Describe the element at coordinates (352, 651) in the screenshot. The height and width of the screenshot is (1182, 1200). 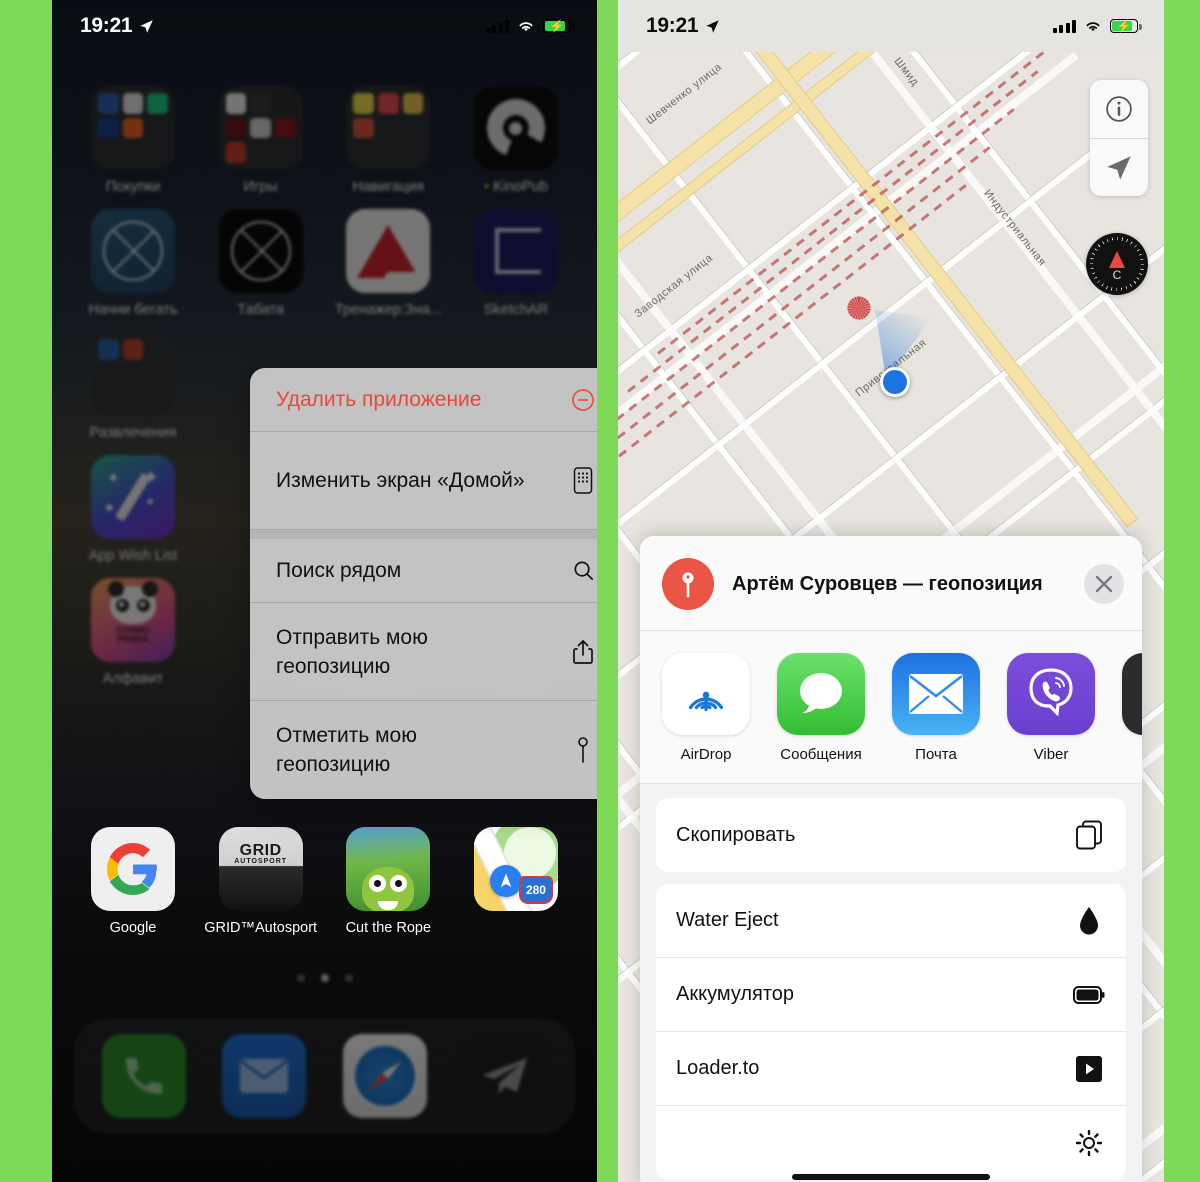
I see `context-menu-label: Отправить мою геопозицию` at that location.